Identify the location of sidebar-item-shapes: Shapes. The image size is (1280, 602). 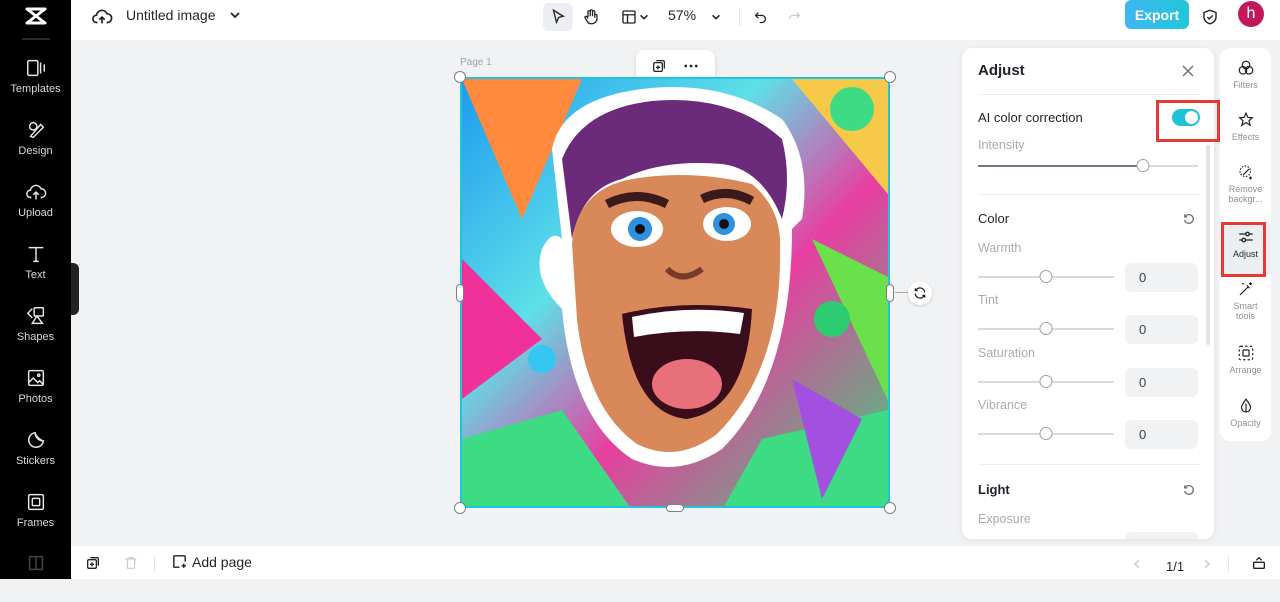
(35, 330).